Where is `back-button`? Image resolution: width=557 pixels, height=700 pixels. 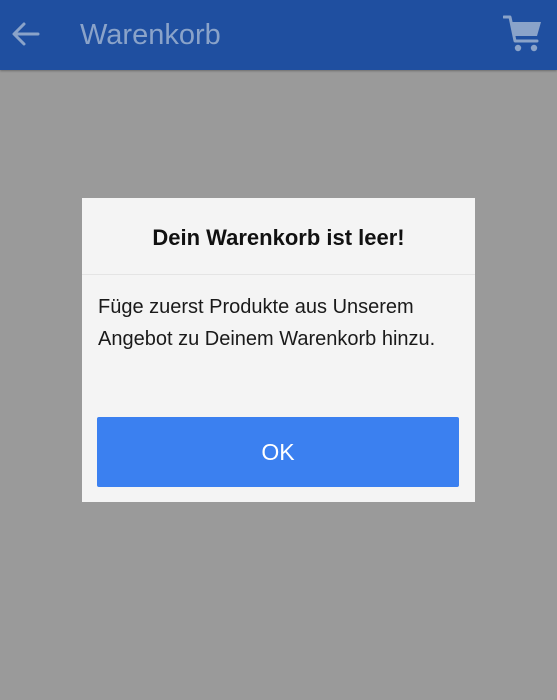 back-button is located at coordinates (26, 34).